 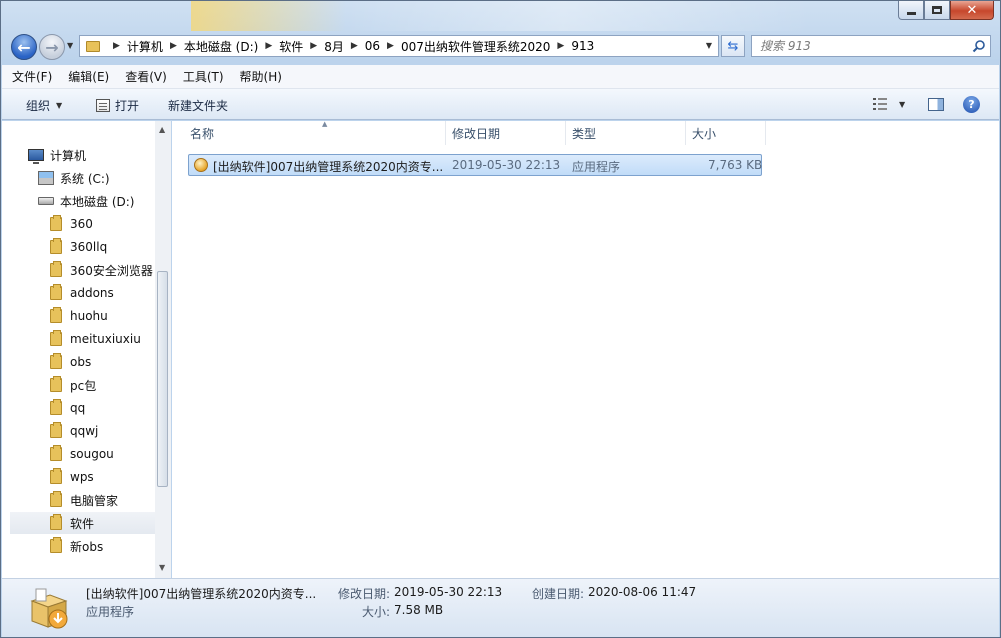 I want to click on file-size: 7,763 KB, so click(x=735, y=165).